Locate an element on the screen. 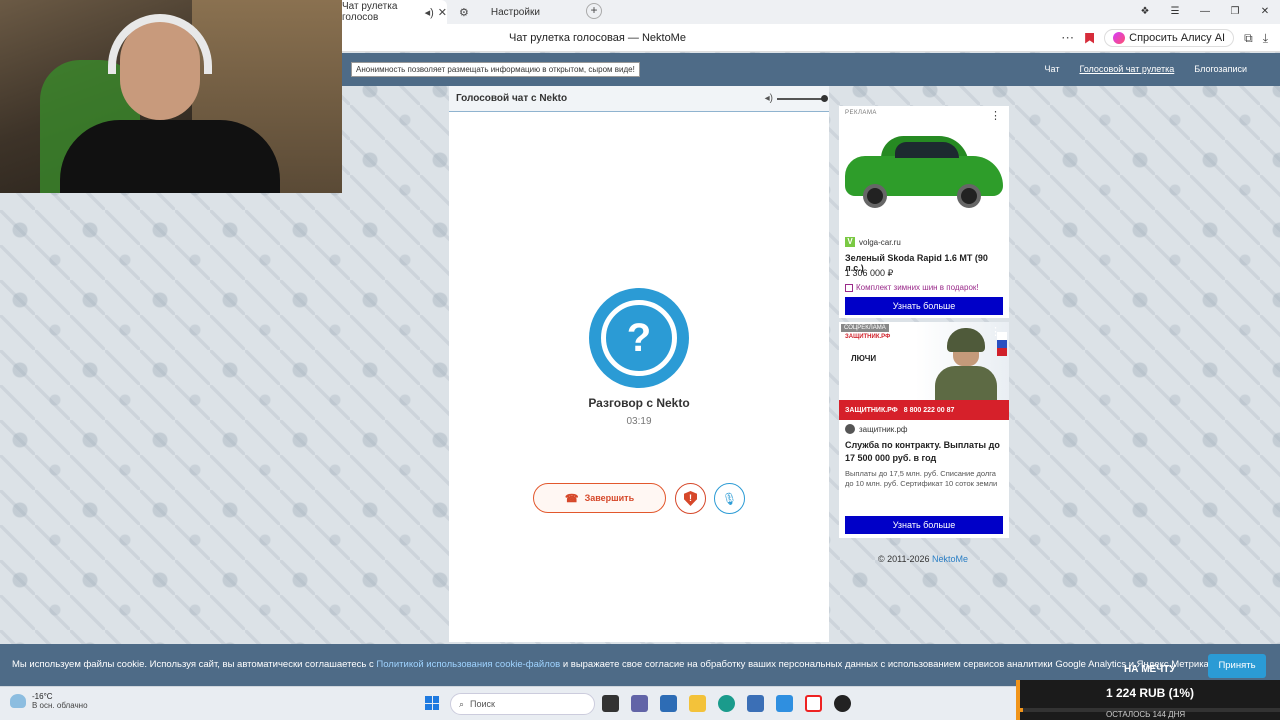 This screenshot has width=1280, height=720. donation-progress-fill is located at coordinates (1021, 710).